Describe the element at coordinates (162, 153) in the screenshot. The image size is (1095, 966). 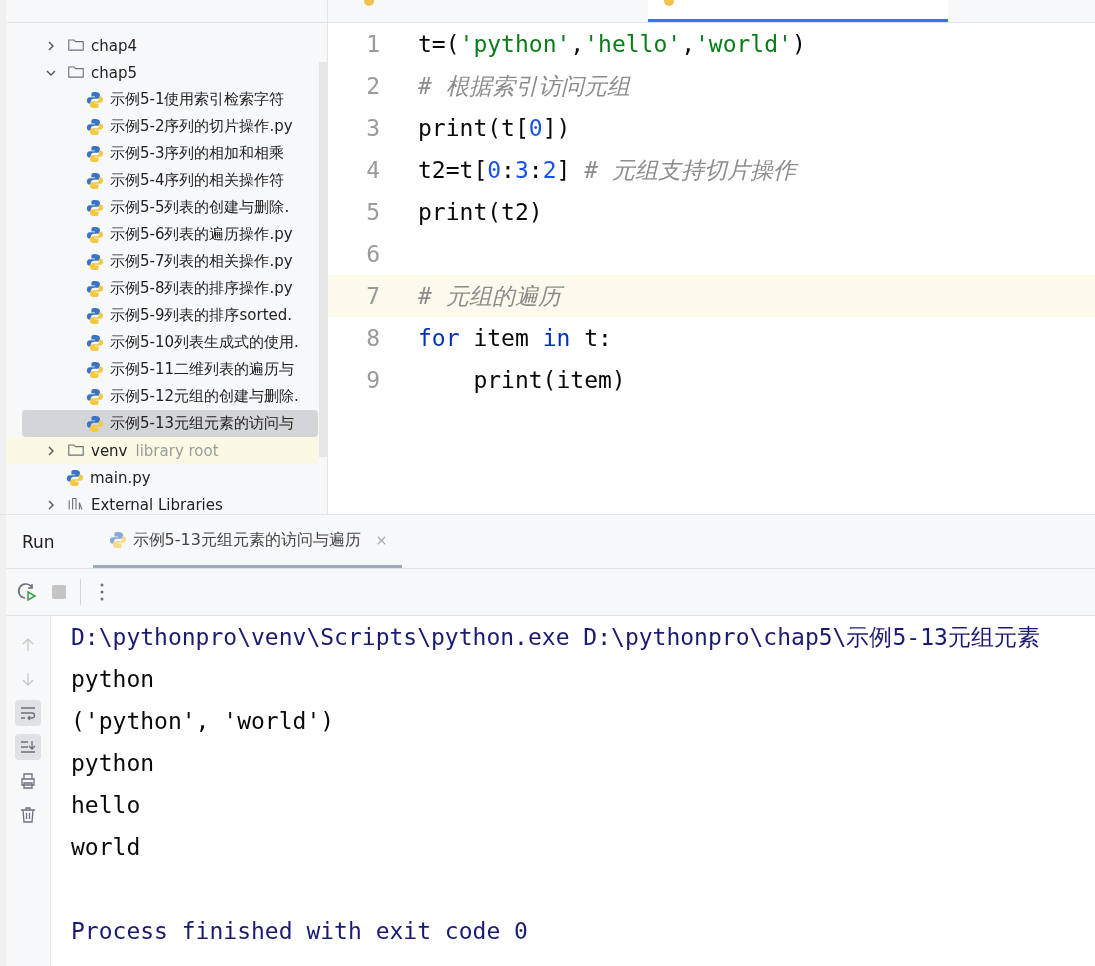
I see `tree-item: 示例5-3序列的相加和相乘` at that location.